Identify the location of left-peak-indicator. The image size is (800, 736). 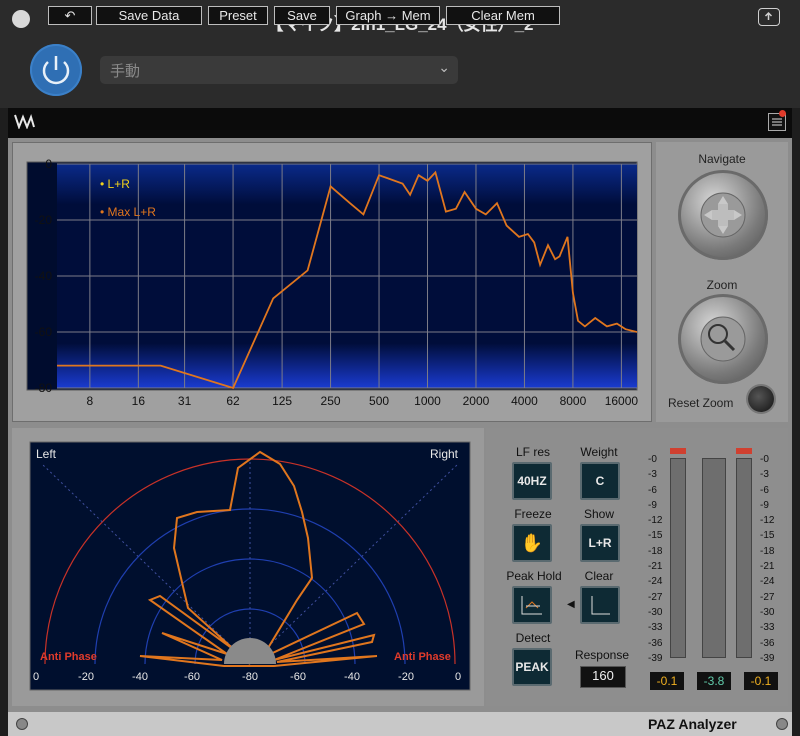
(678, 451).